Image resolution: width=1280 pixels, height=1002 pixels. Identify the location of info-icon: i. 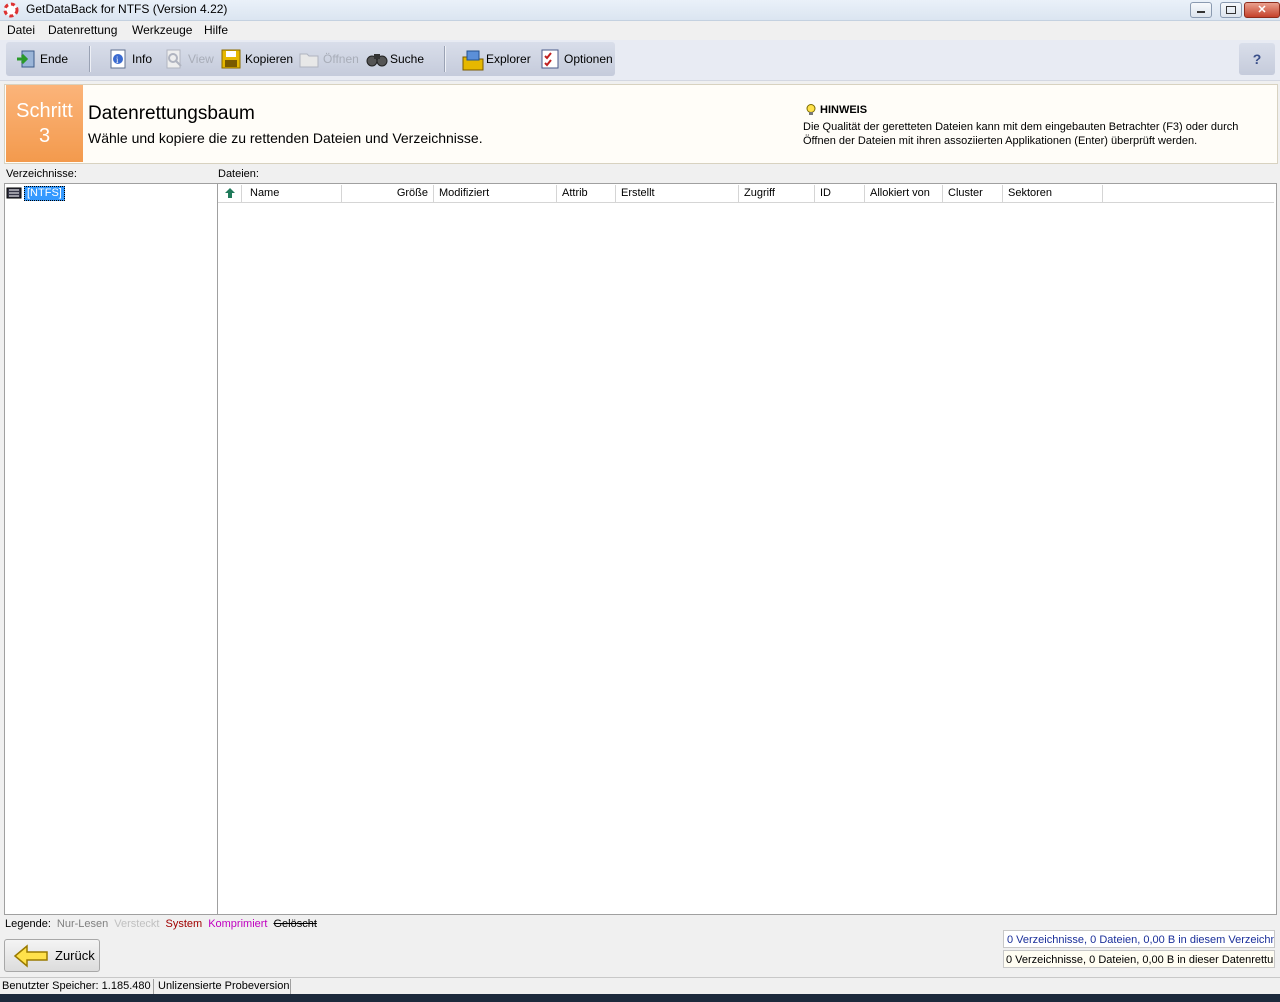
(118, 59).